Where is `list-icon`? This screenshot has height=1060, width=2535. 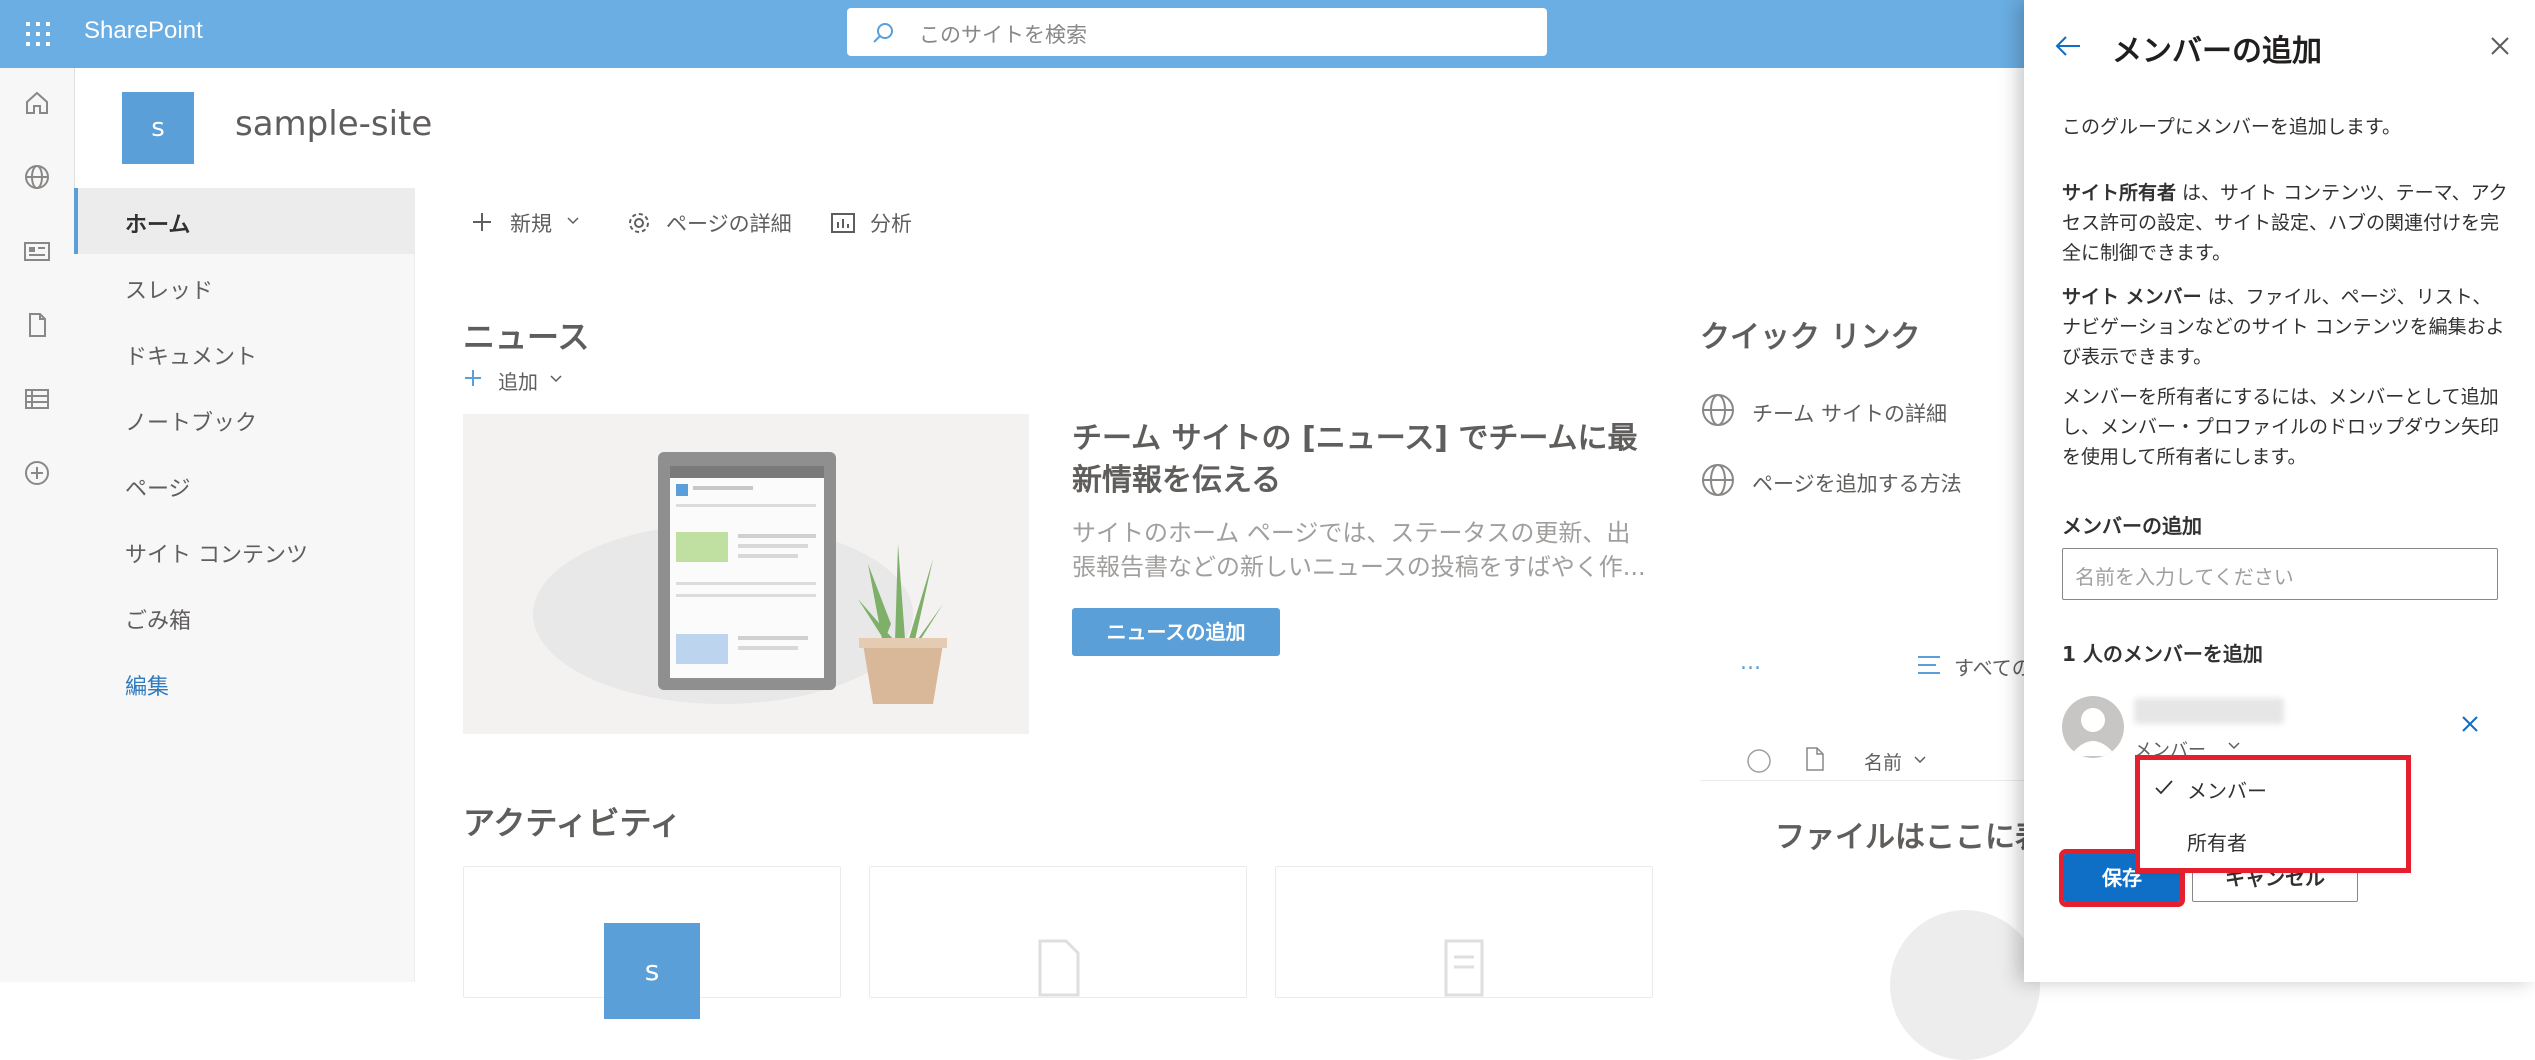
list-icon is located at coordinates (37, 399).